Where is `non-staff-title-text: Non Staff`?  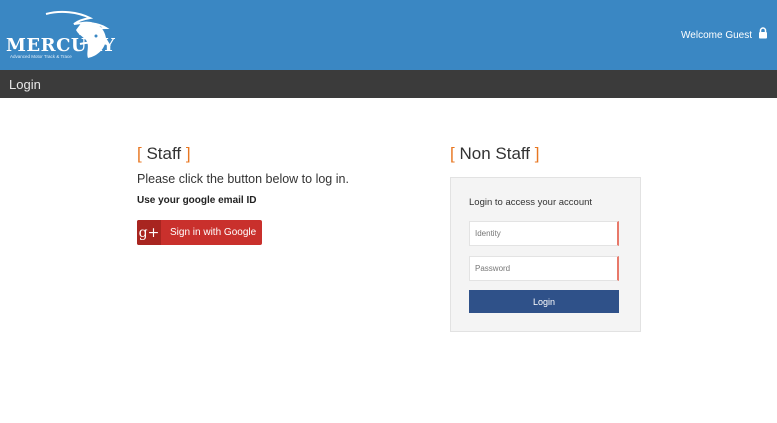 non-staff-title-text: Non Staff is located at coordinates (495, 153).